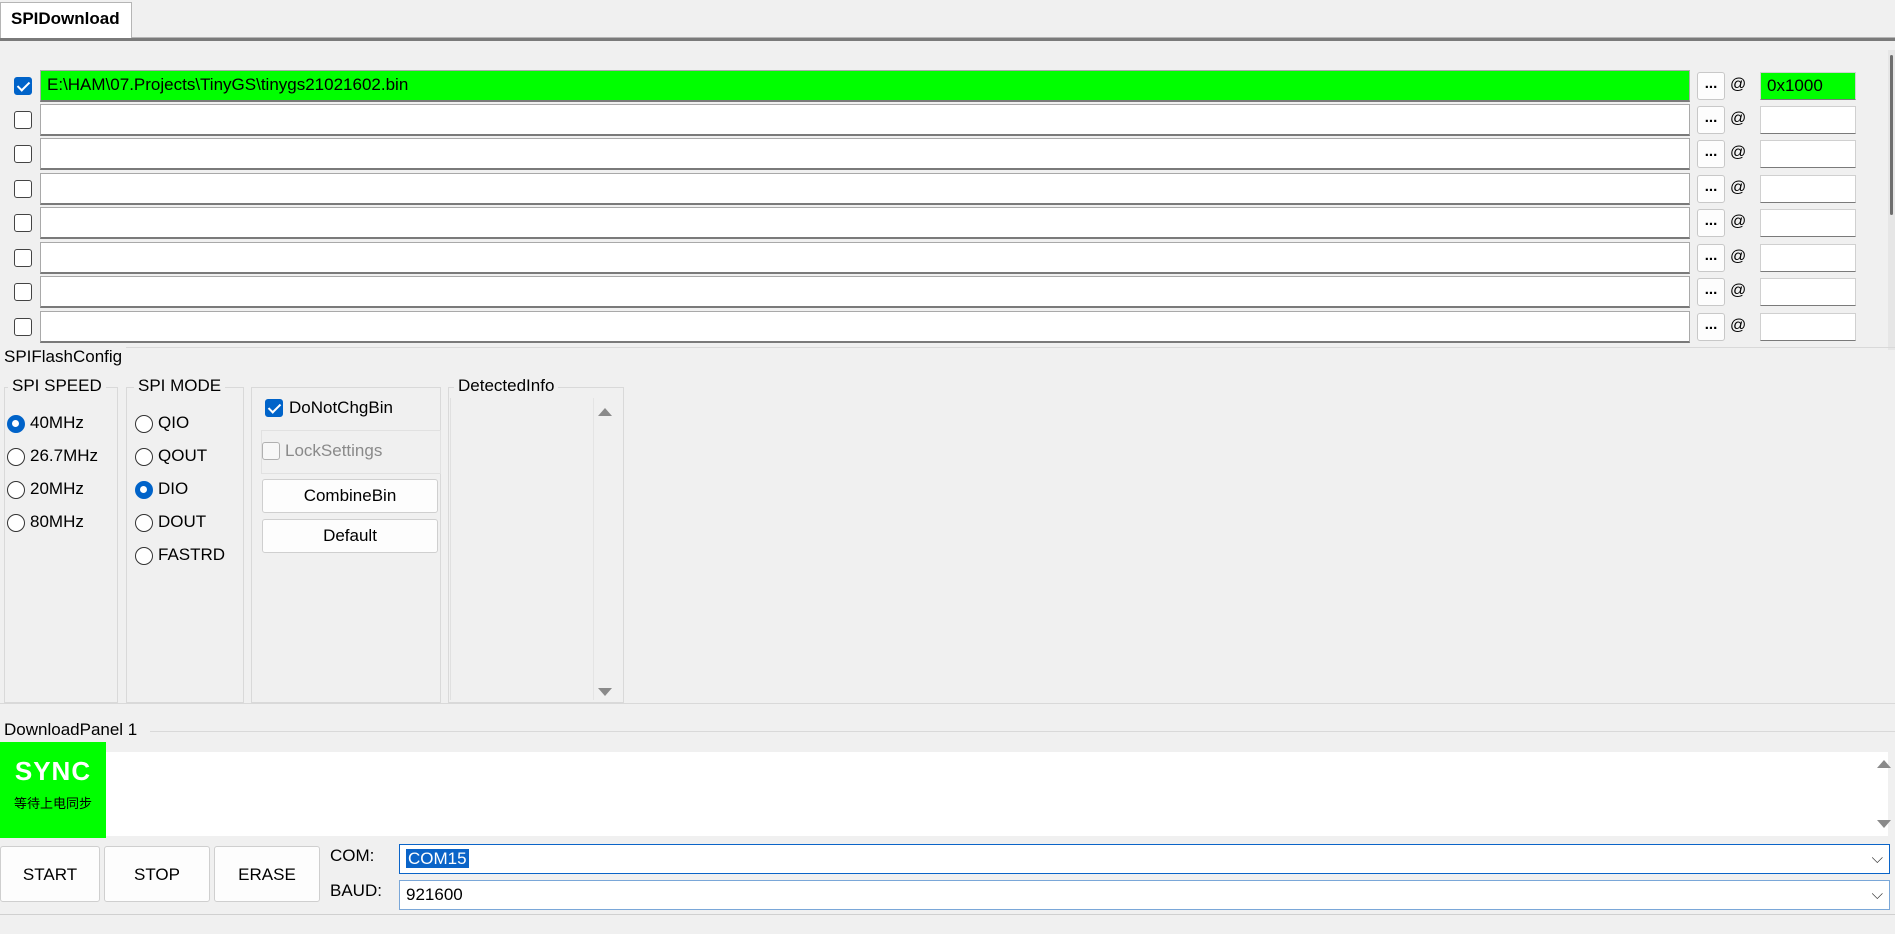 The height and width of the screenshot is (934, 1895). I want to click on stop-button: STOP, so click(157, 874).